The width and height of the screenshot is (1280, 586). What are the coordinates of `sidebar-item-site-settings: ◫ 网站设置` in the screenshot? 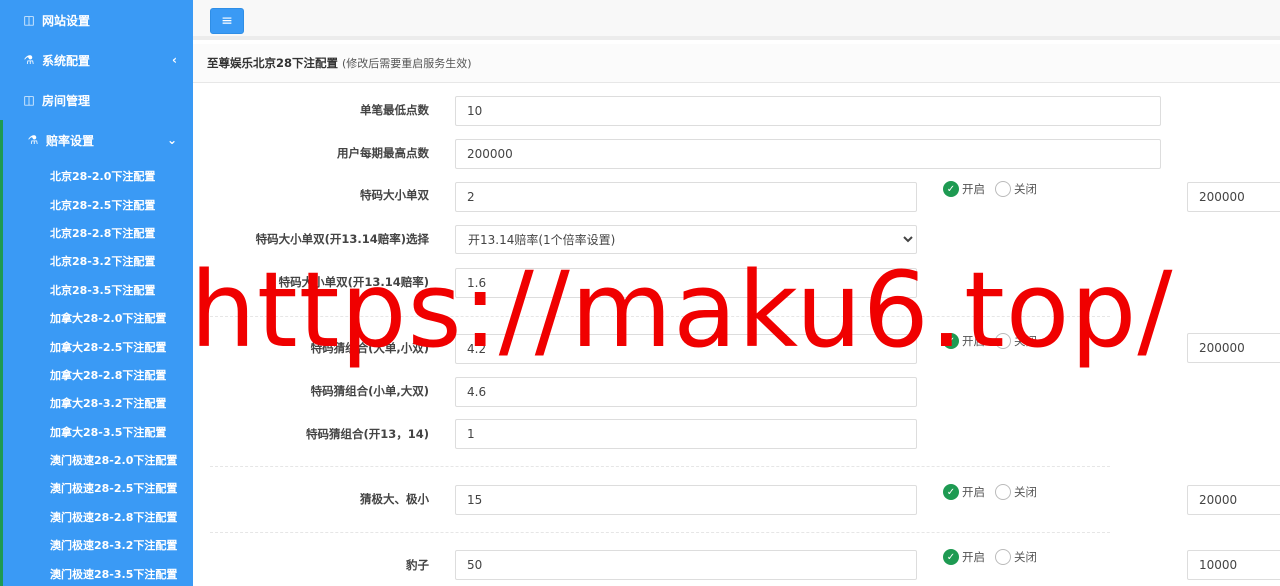 It's located at (96, 20).